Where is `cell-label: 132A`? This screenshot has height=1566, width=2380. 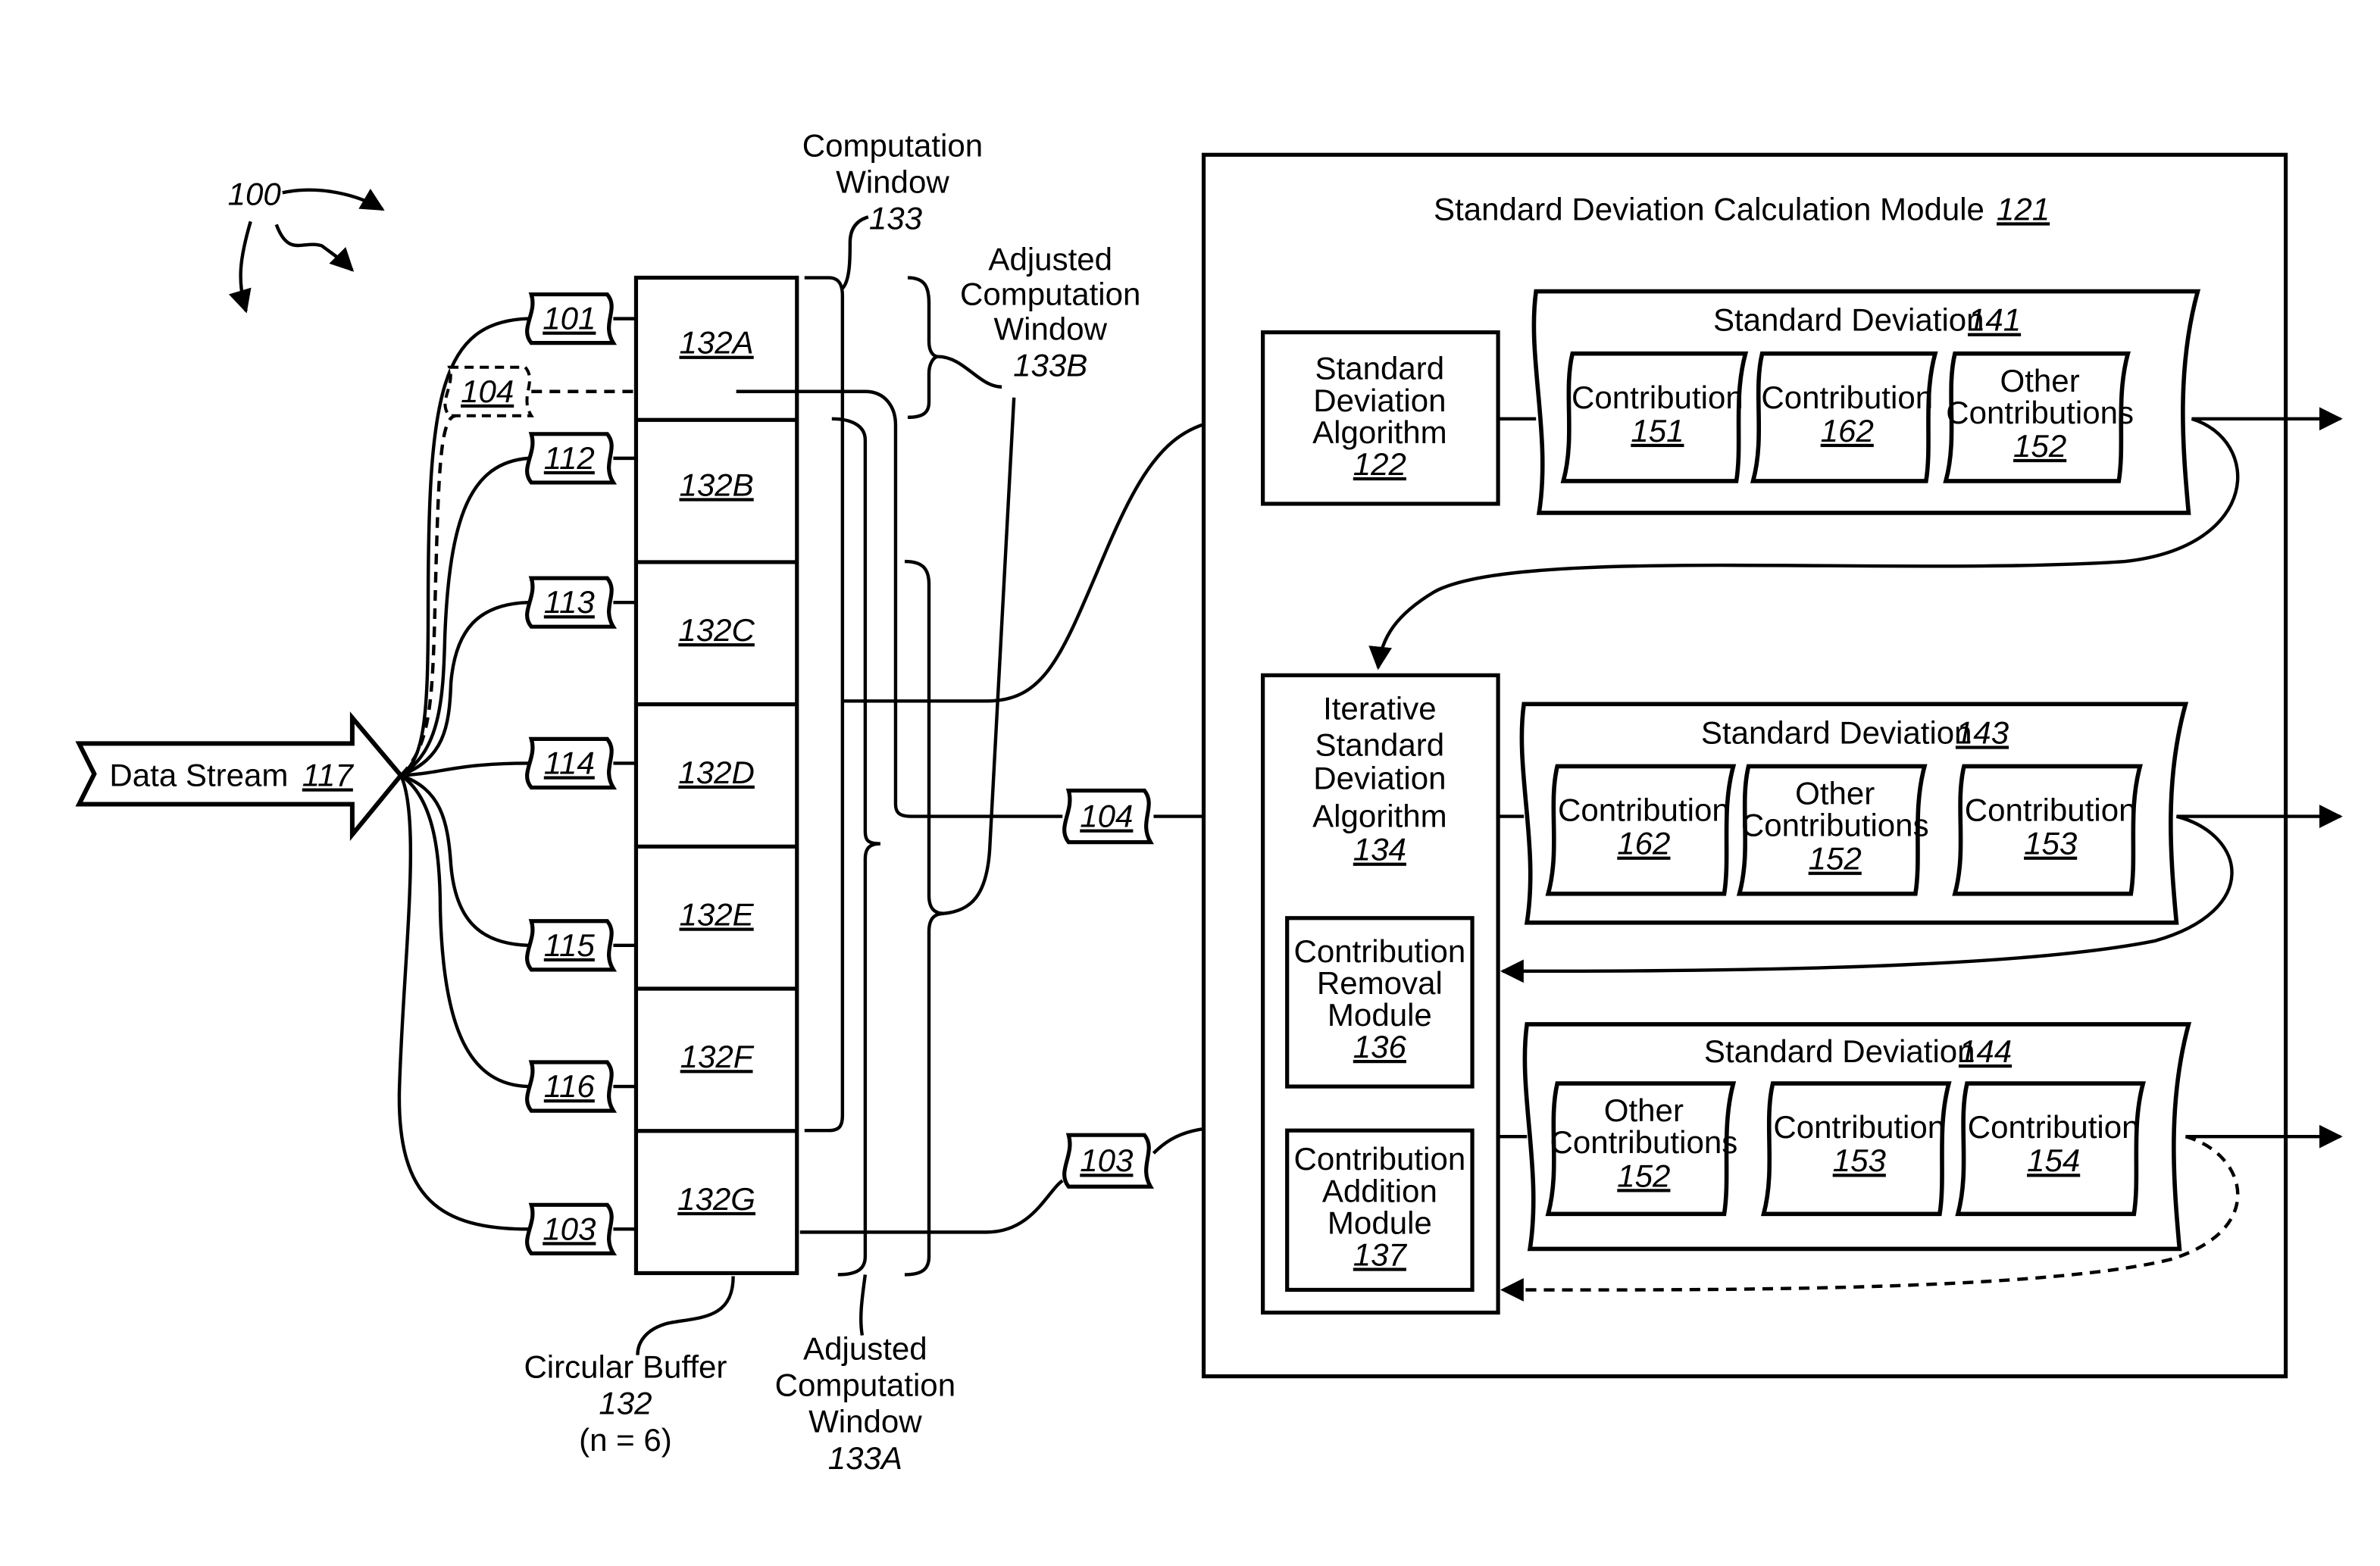 cell-label: 132A is located at coordinates (716, 343).